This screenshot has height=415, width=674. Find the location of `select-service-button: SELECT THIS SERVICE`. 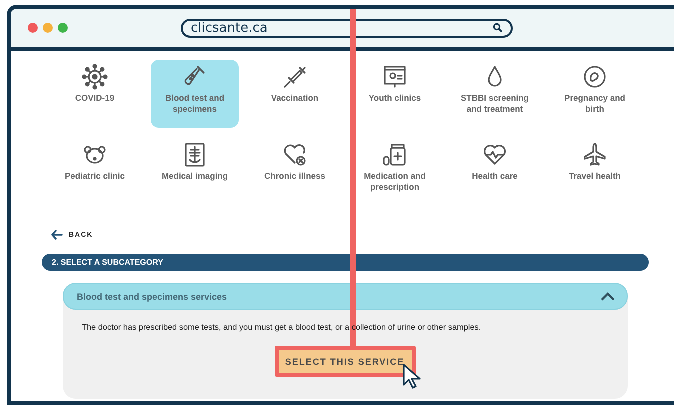

select-service-button: SELECT THIS SERVICE is located at coordinates (345, 361).